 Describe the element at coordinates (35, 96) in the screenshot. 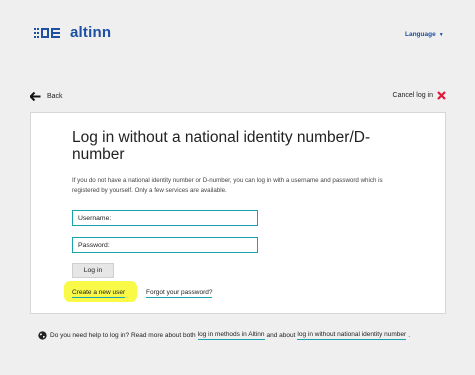

I see `arrow-left-icon` at that location.